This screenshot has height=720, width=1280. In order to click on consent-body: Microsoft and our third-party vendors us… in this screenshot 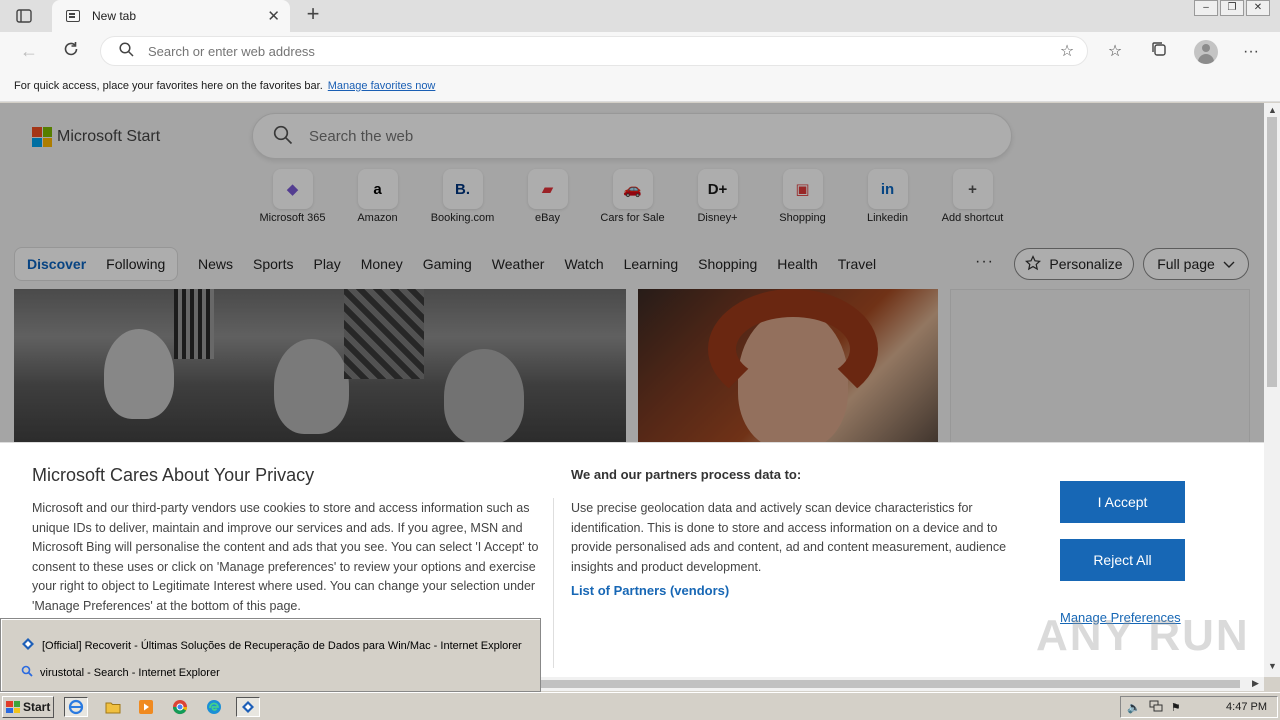, I will do `click(285, 557)`.